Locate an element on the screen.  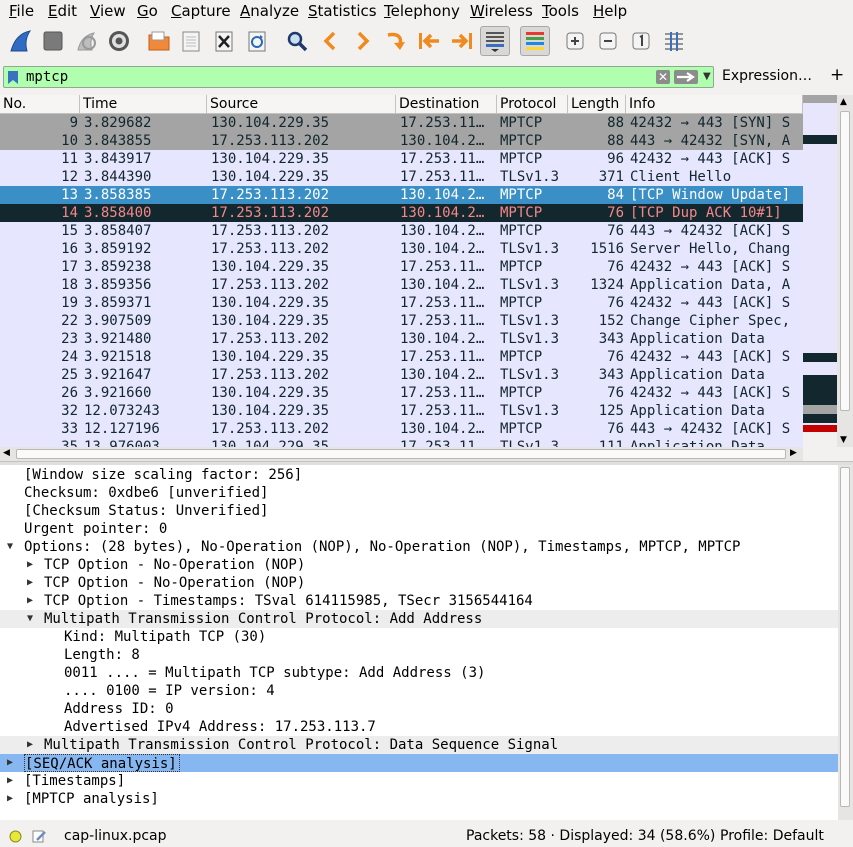
packet-minimap is located at coordinates (820, 263).